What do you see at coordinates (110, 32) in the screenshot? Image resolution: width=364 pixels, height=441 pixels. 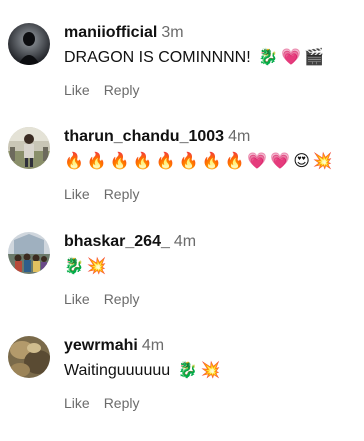 I see `username-link: maniiofficial` at bounding box center [110, 32].